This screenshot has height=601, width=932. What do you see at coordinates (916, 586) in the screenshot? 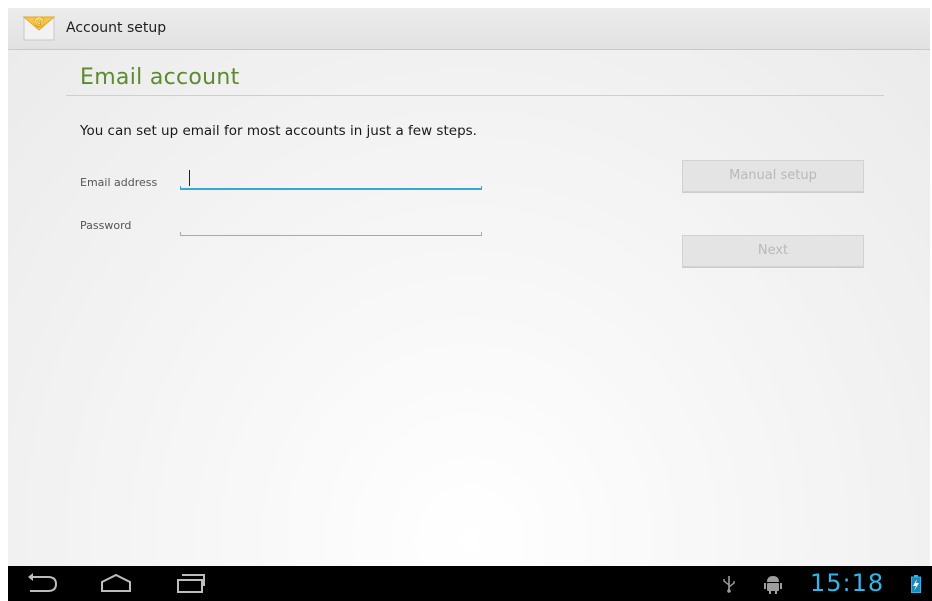
I see `battery-icon` at bounding box center [916, 586].